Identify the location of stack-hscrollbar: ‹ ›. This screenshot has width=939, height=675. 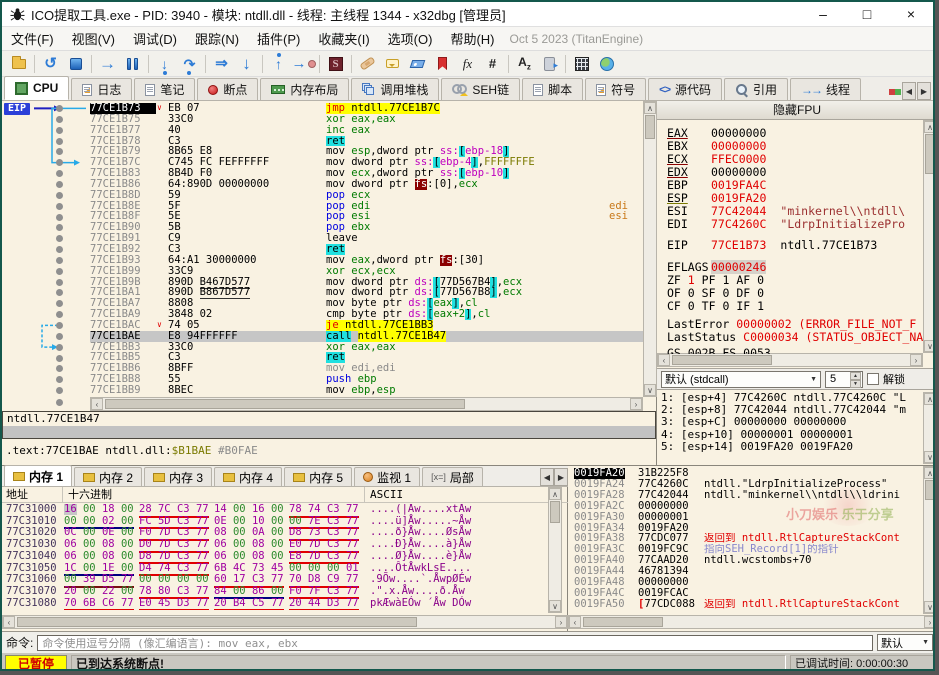
(750, 622).